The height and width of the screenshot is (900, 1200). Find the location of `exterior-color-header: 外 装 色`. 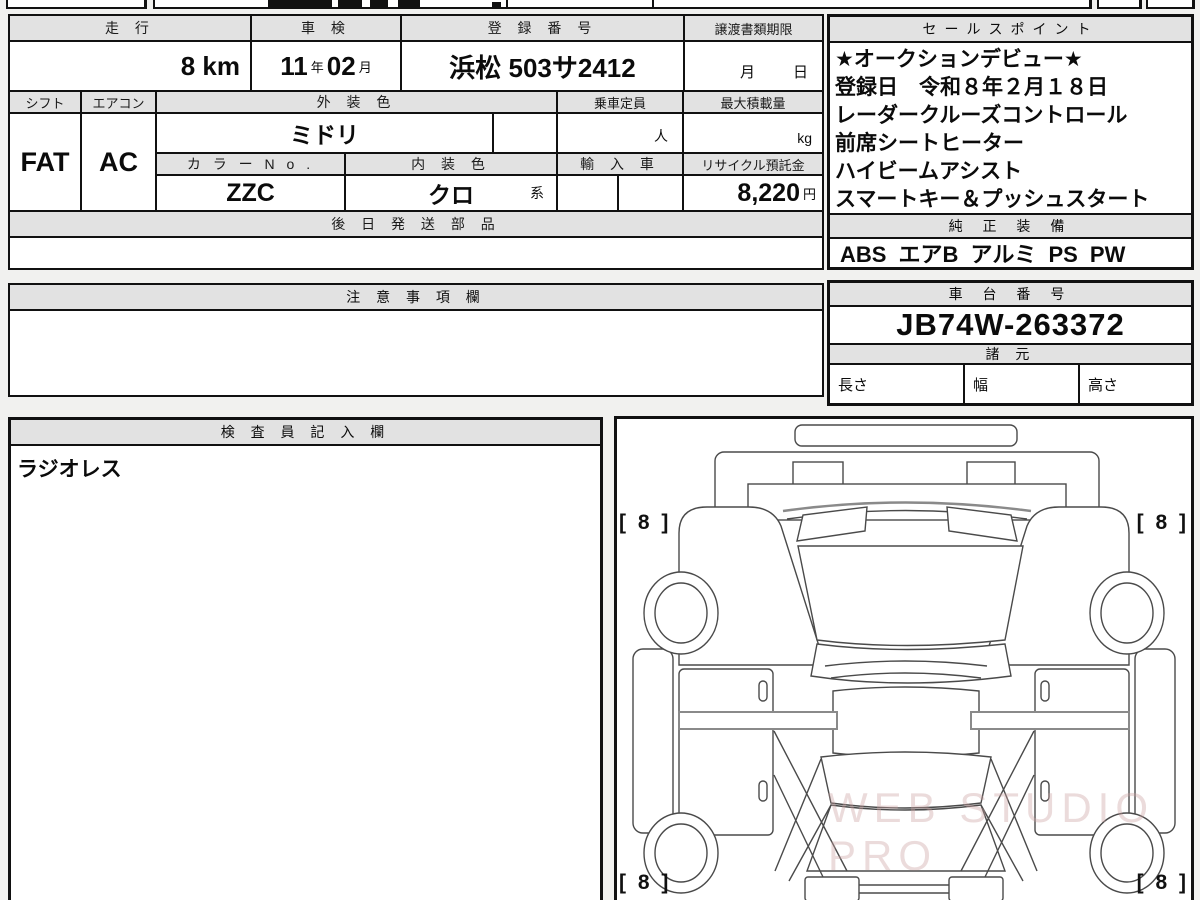

exterior-color-header: 外 装 色 is located at coordinates (356, 102).